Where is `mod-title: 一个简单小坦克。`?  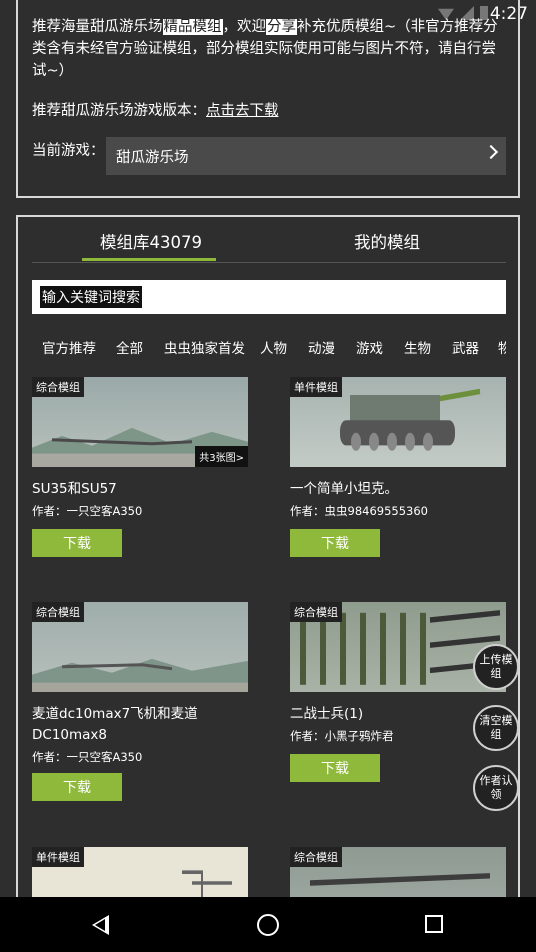
mod-title: 一个简单小坦克。 is located at coordinates (398, 489).